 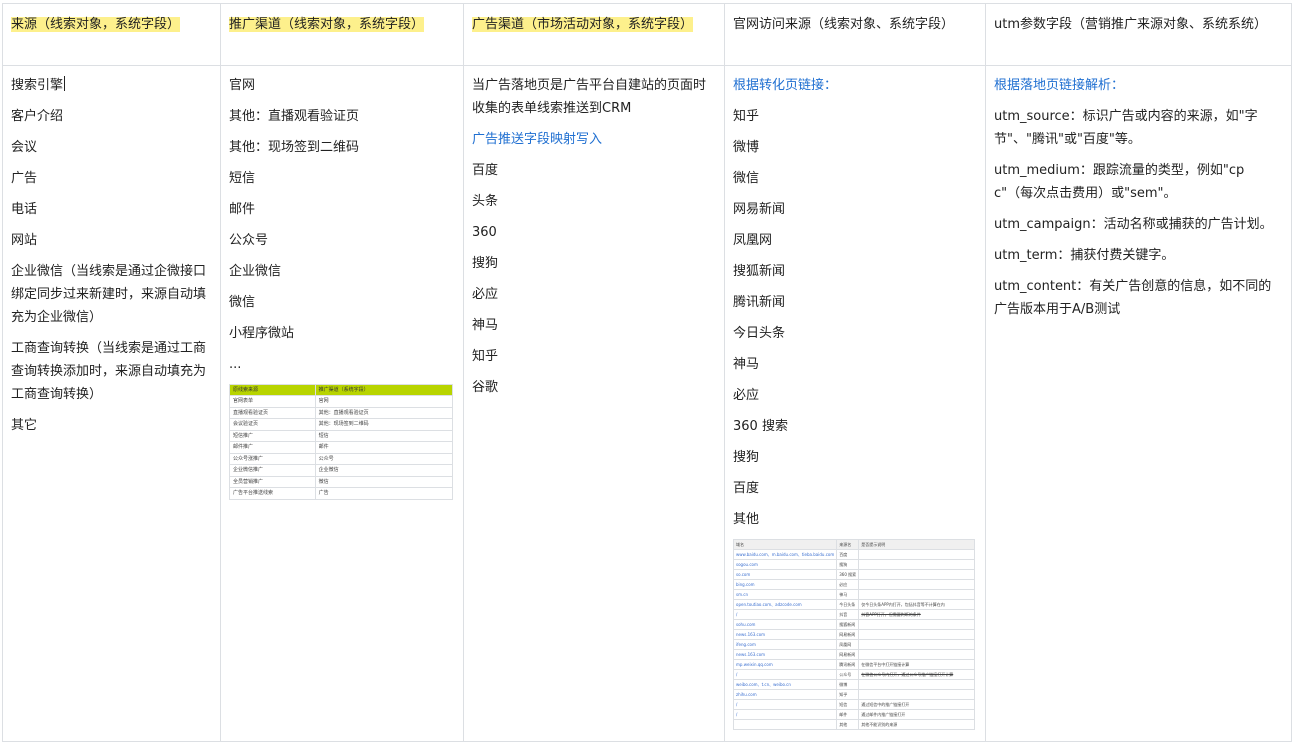 I want to click on mini-table-row: sm.cn 神马, so click(x=853, y=594).